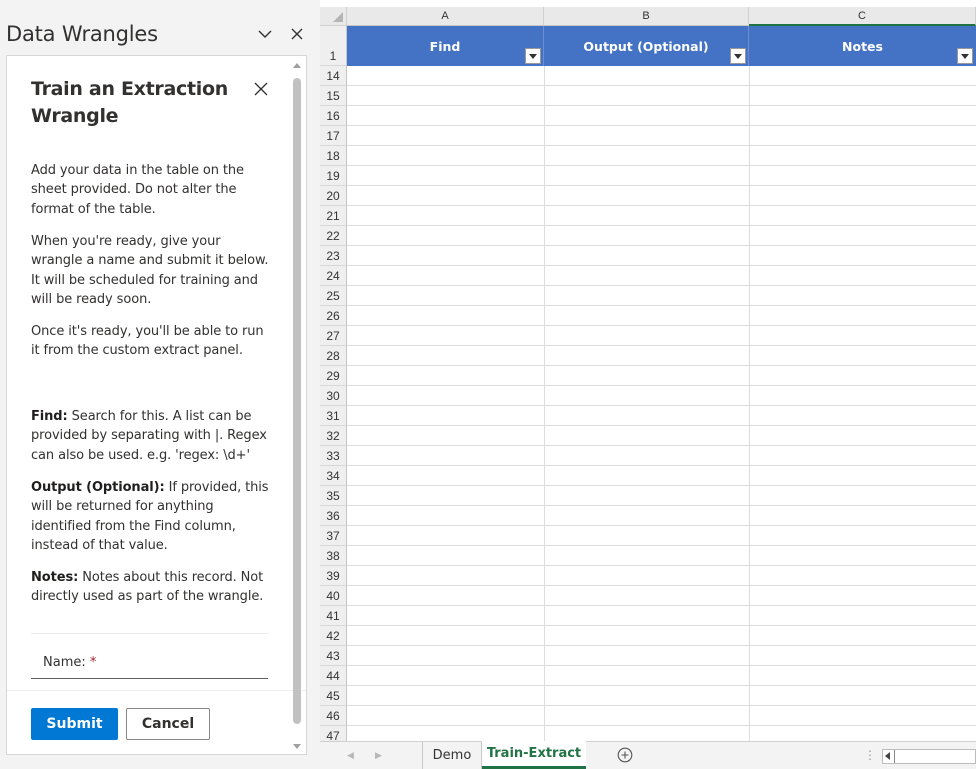  What do you see at coordinates (333, 596) in the screenshot?
I see `row-header: 40` at bounding box center [333, 596].